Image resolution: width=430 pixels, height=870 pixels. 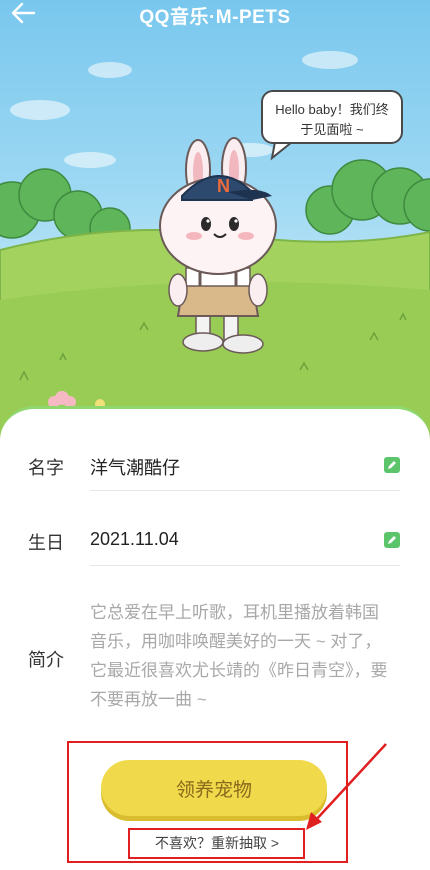 What do you see at coordinates (216, 843) in the screenshot?
I see `annotation-box-inner` at bounding box center [216, 843].